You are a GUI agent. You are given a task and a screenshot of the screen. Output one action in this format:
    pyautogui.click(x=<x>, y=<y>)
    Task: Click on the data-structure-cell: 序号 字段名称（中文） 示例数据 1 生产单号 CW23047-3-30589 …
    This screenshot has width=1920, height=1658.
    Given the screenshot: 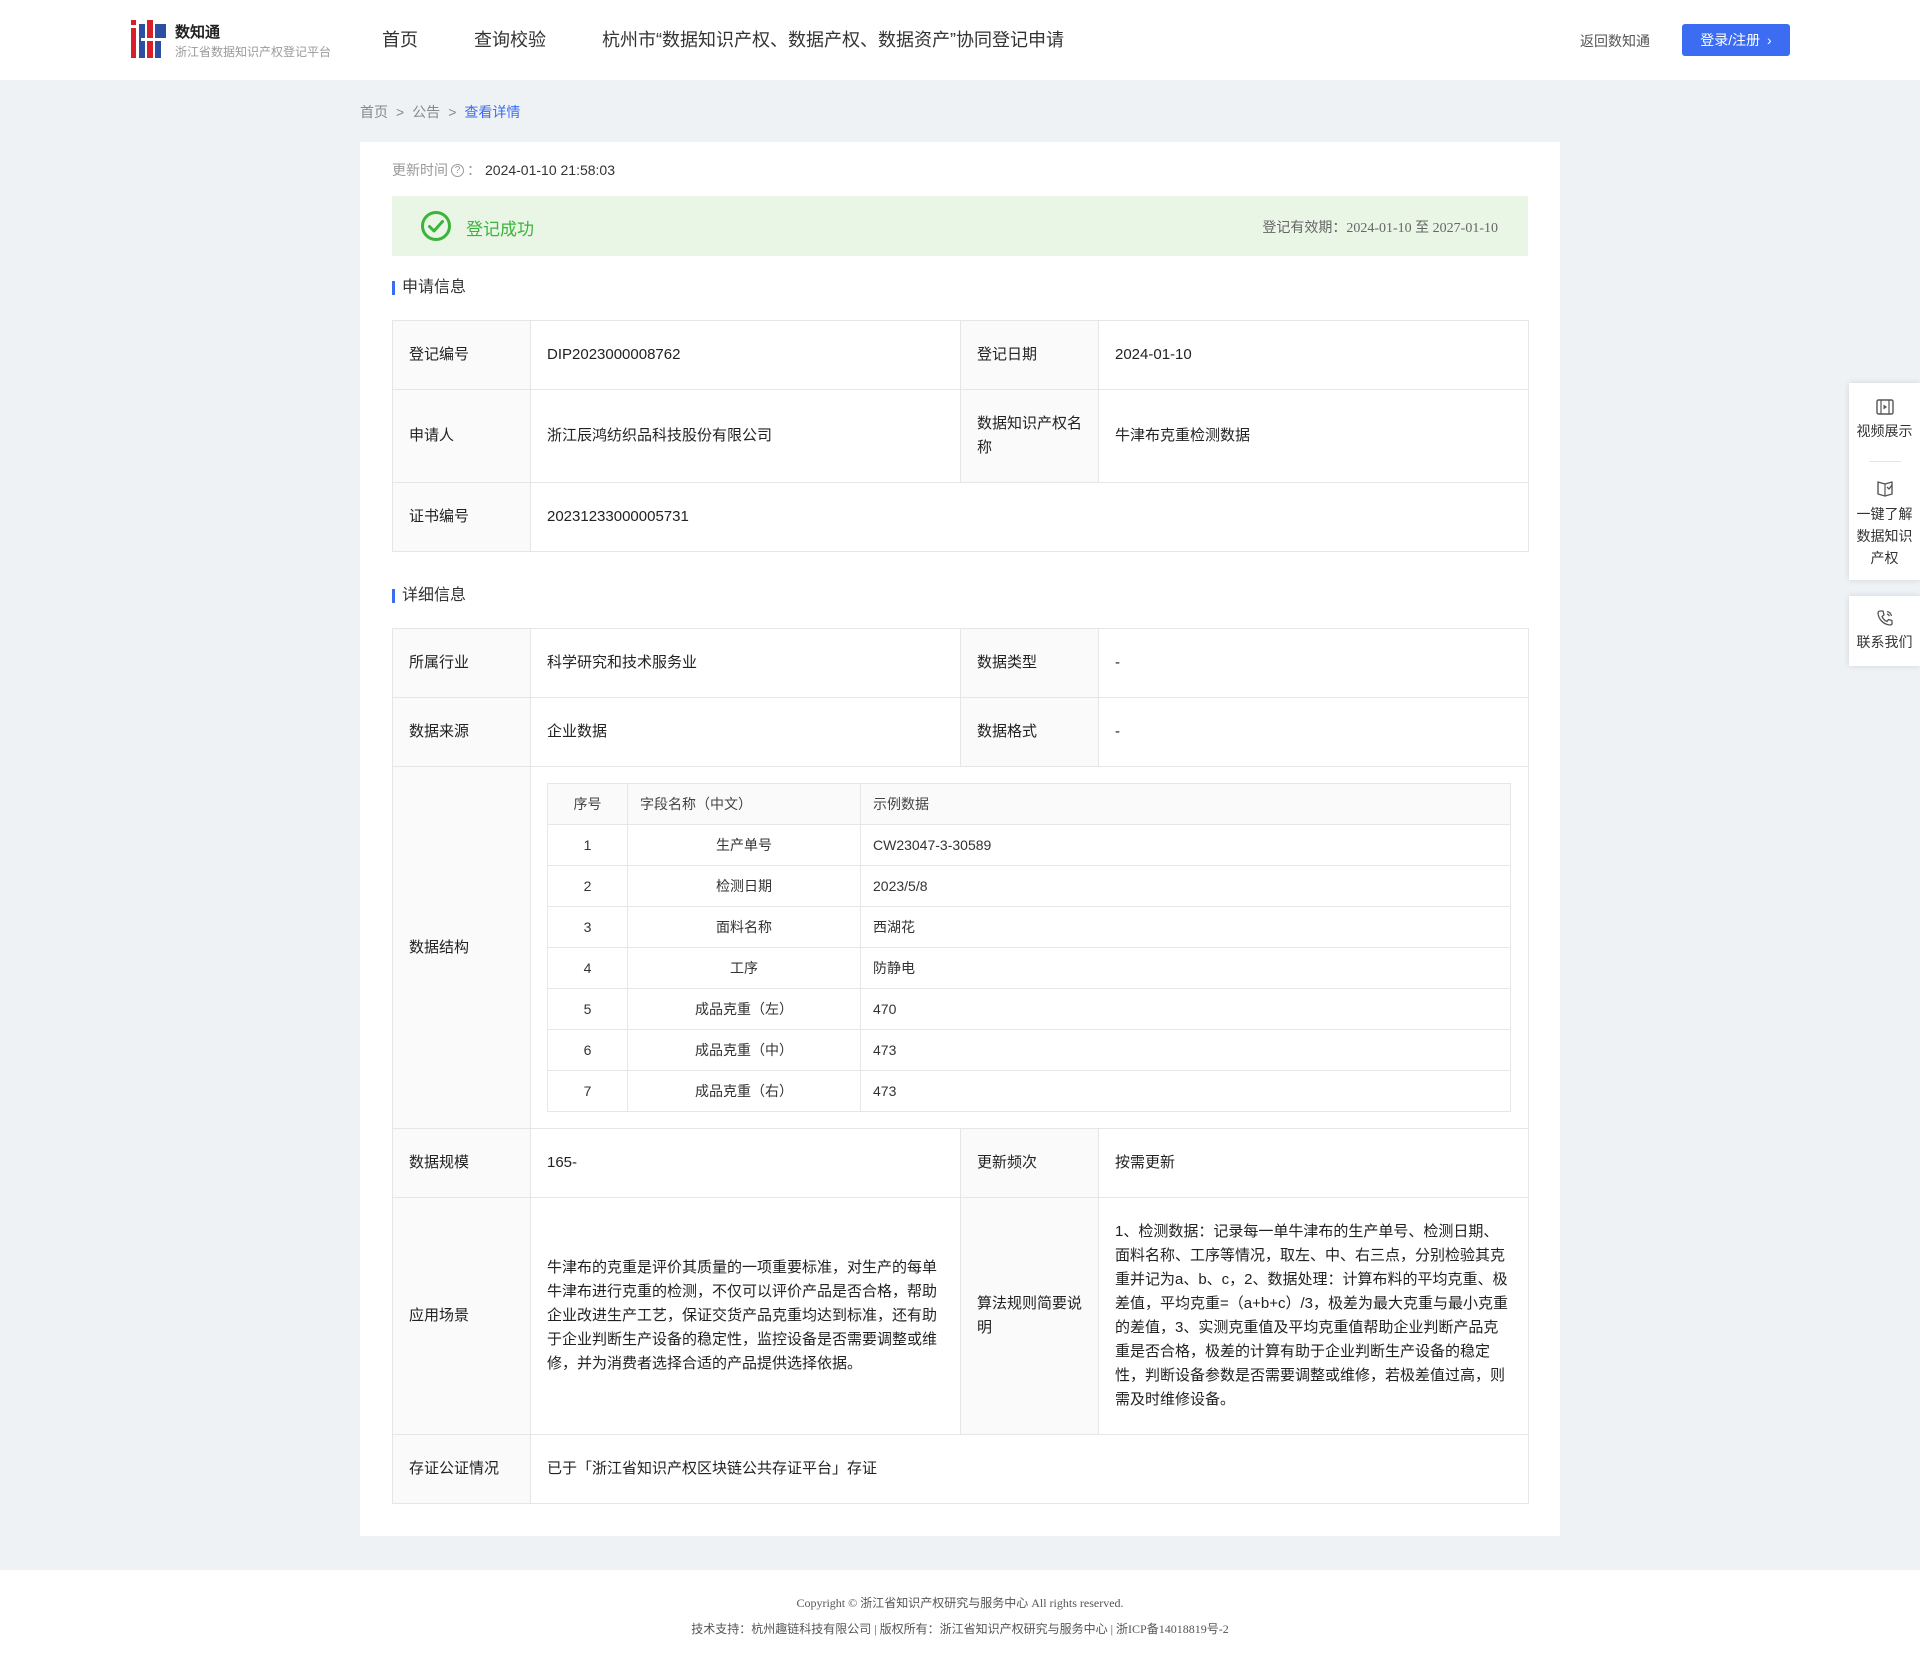 What is the action you would take?
    pyautogui.click(x=1029, y=947)
    